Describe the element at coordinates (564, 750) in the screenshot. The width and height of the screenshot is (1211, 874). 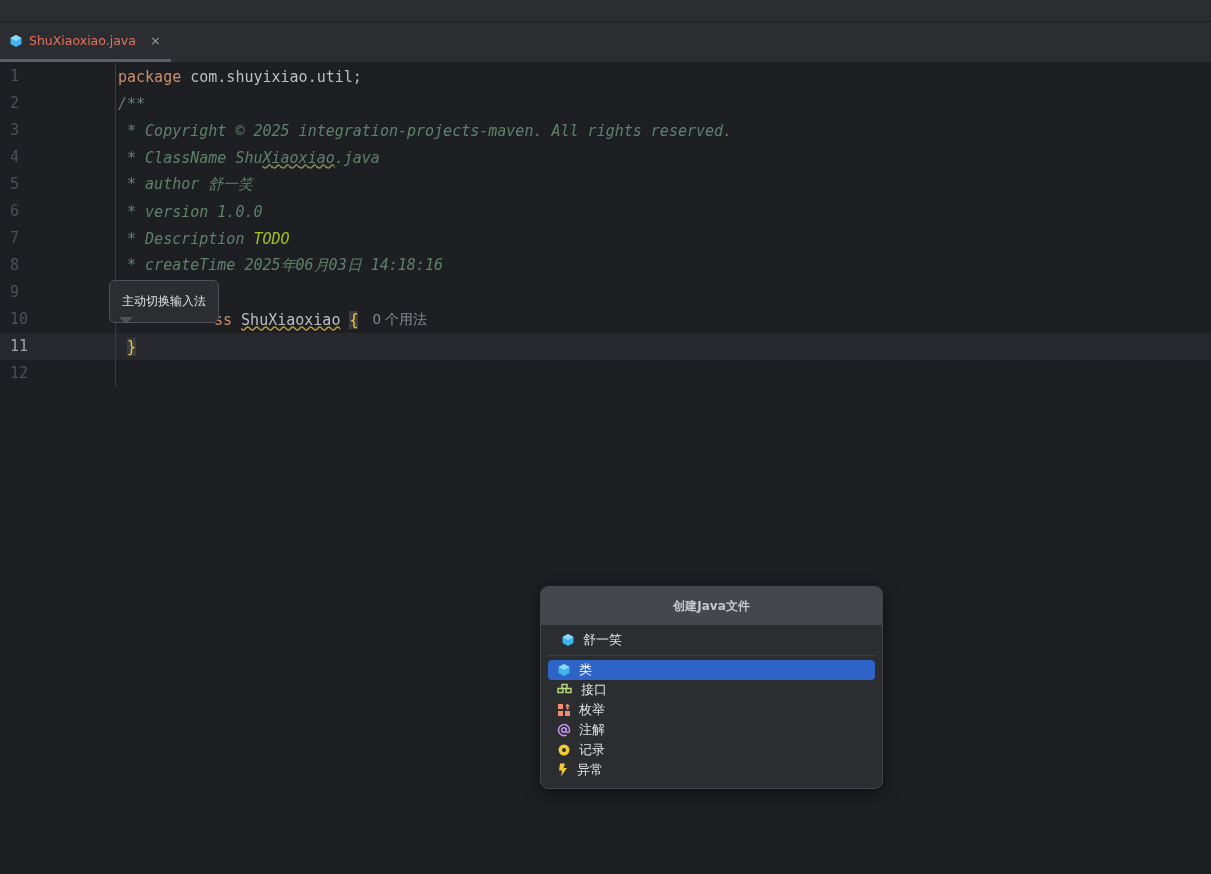
I see `dot-circle-icon` at that location.